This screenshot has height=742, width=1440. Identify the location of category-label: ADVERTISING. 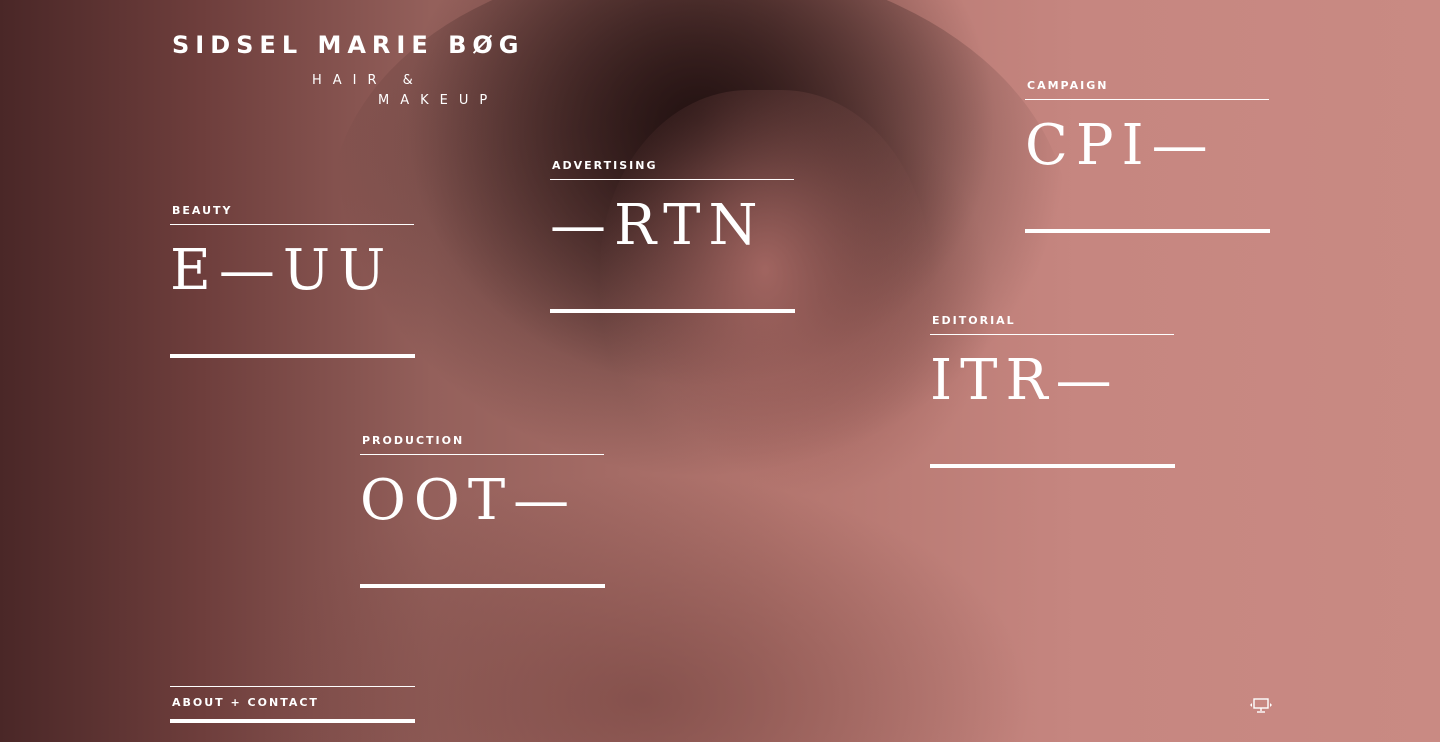
(605, 165).